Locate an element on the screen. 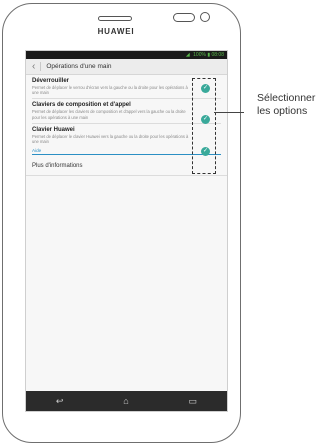  recents-icon: ▭ is located at coordinates (193, 401).